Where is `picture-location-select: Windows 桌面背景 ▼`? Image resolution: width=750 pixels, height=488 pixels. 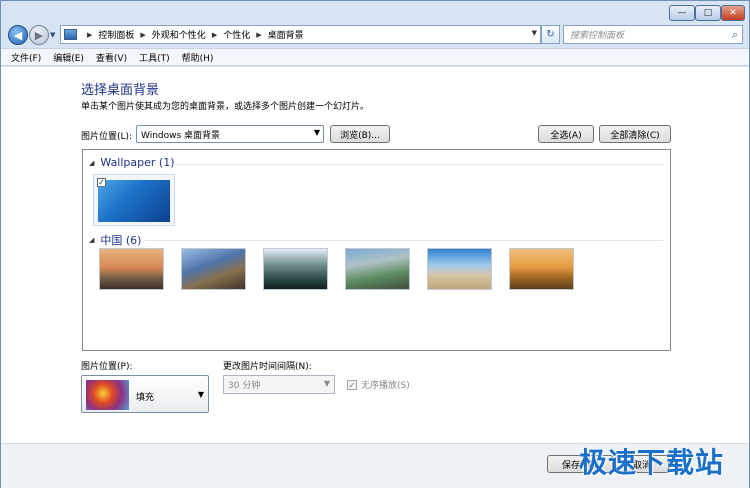
picture-location-select: Windows 桌面背景 ▼ is located at coordinates (230, 134).